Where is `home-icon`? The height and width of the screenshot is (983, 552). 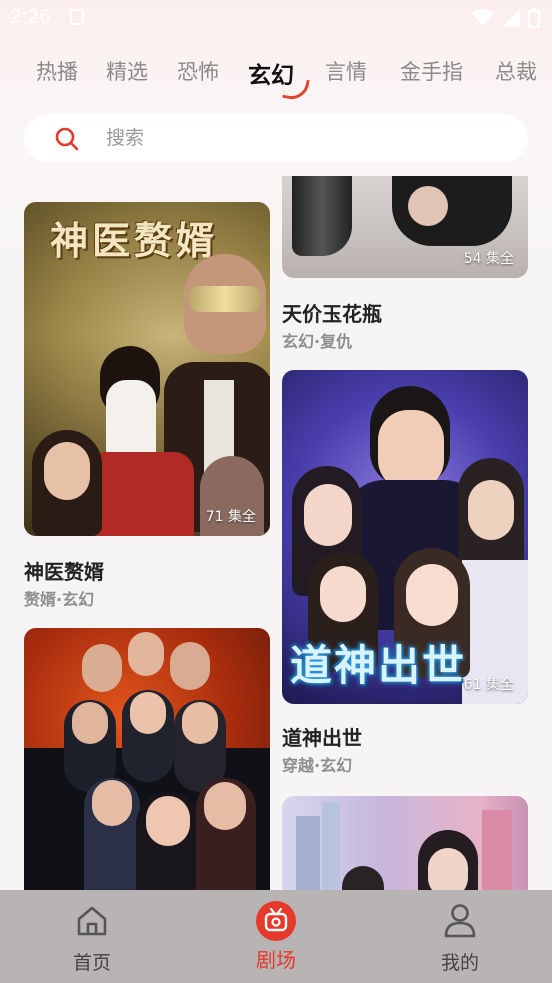
home-icon is located at coordinates (92, 921).